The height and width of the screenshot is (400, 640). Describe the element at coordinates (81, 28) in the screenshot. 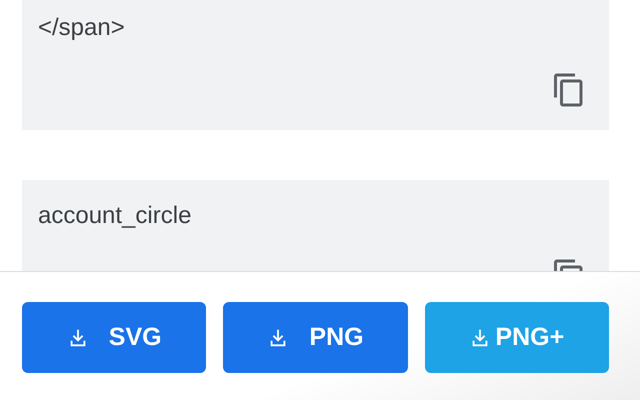

I see `code-text: </span>` at that location.